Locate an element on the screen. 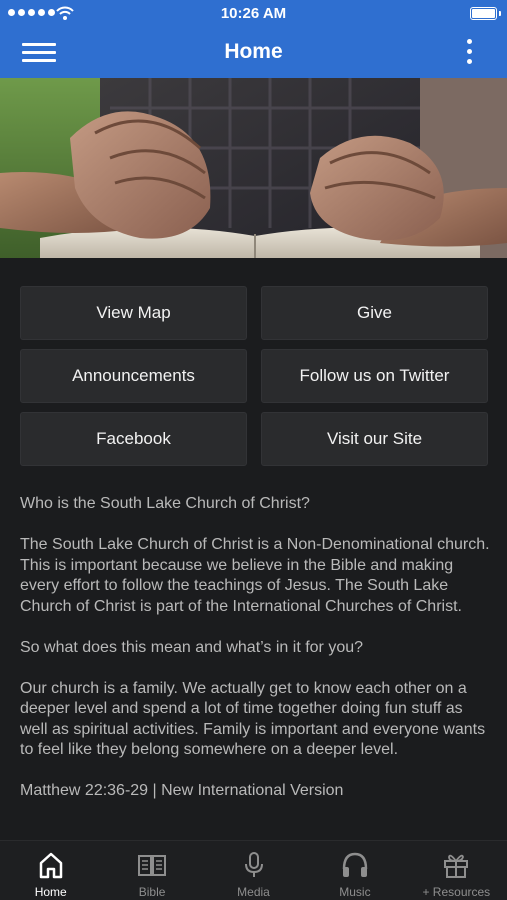  facebook-button: Facebook is located at coordinates (133, 439).